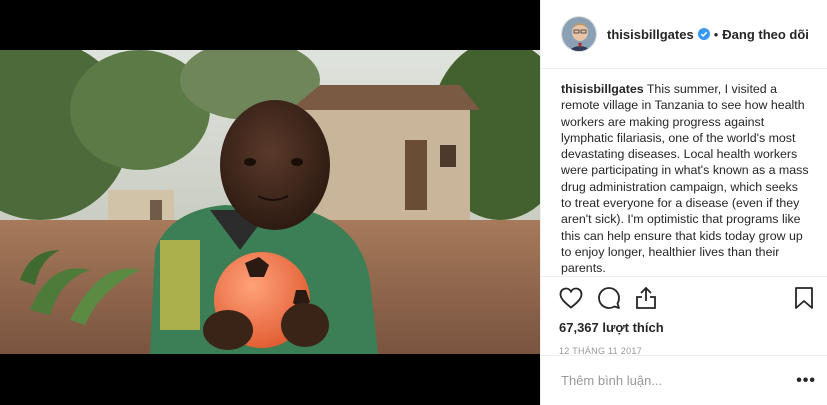  I want to click on comment-icon, so click(609, 298).